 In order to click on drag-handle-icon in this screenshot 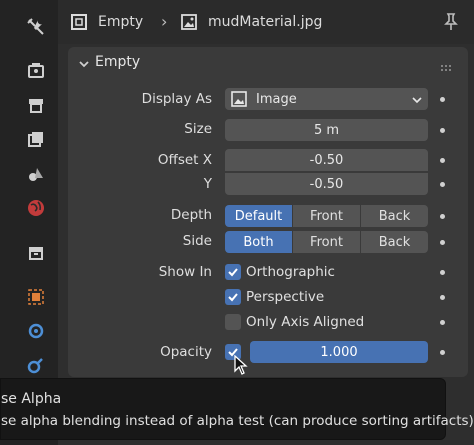, I will do `click(447, 66)`.